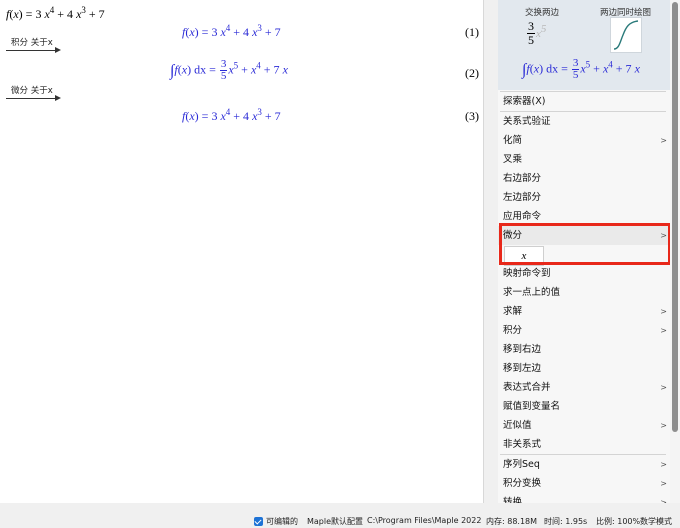  Describe the element at coordinates (584, 273) in the screenshot. I see `menu-map-command: 映射命令到` at that location.